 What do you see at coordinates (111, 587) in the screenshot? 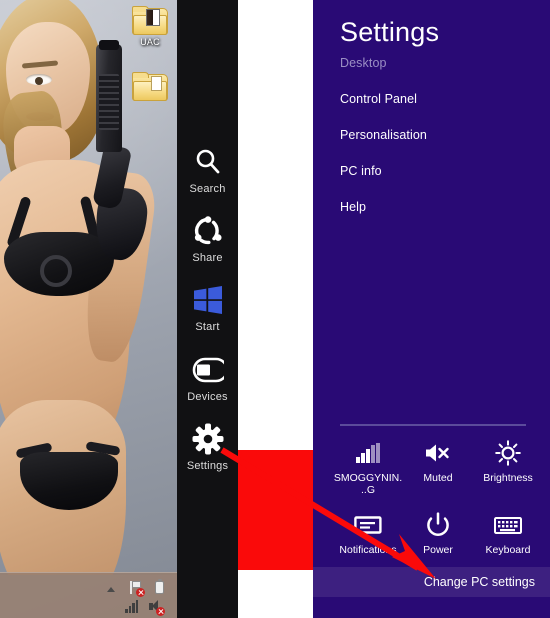
I see `show-hidden-icons-chevron-icon` at bounding box center [111, 587].